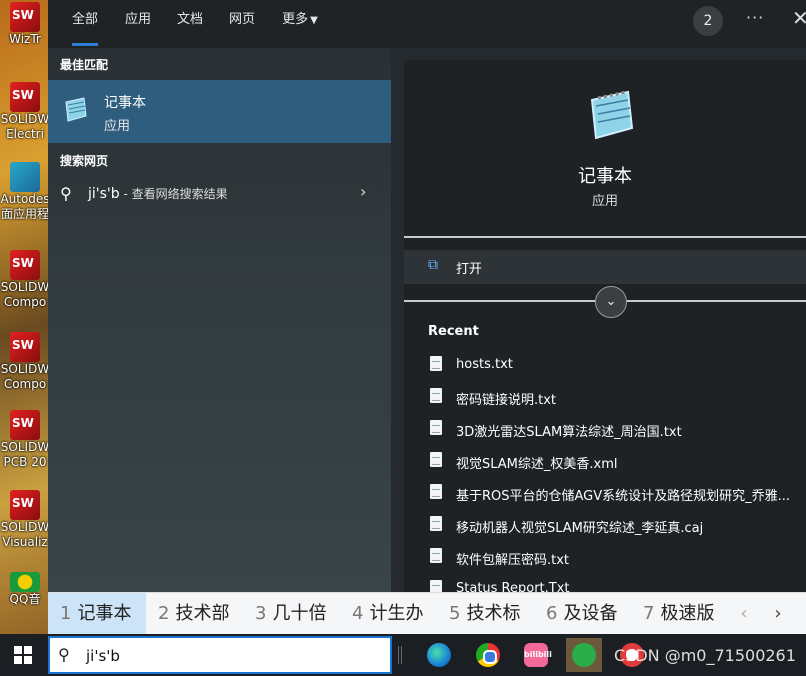 This screenshot has width=806, height=676. Describe the element at coordinates (455, 613) in the screenshot. I see `candidate-number: 5` at that location.